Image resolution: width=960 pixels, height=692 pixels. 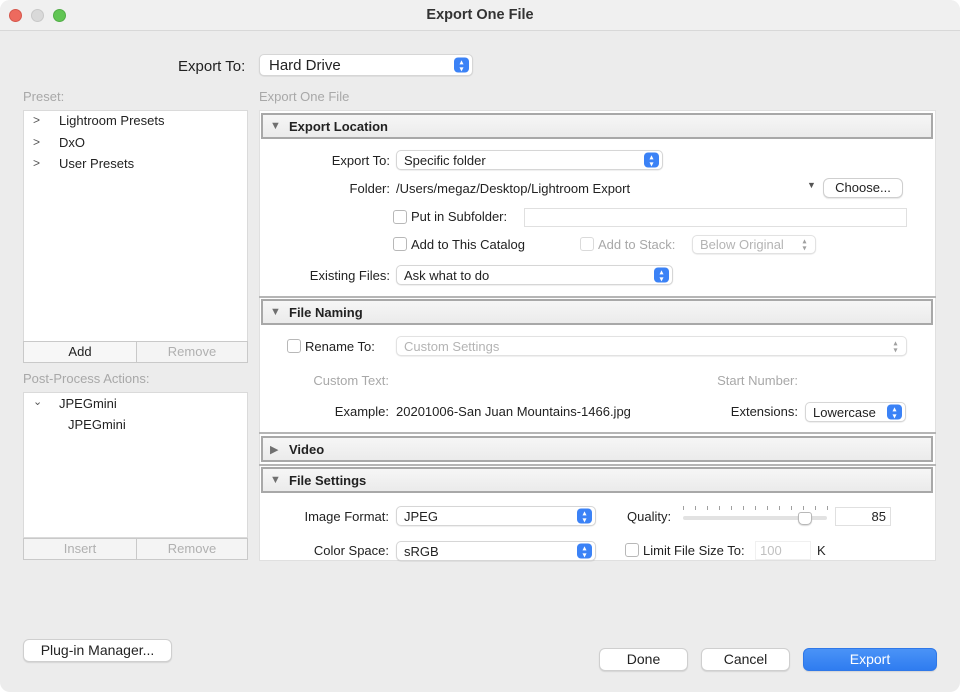 I want to click on folder-history-icon: ▼, so click(x=811, y=185).